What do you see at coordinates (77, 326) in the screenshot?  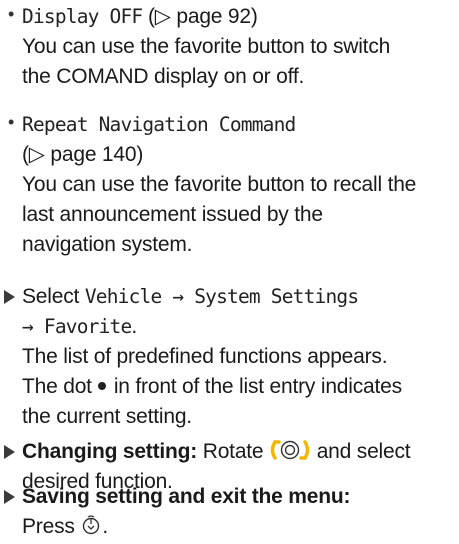 I see `step-select-path-end: → Favorite` at bounding box center [77, 326].